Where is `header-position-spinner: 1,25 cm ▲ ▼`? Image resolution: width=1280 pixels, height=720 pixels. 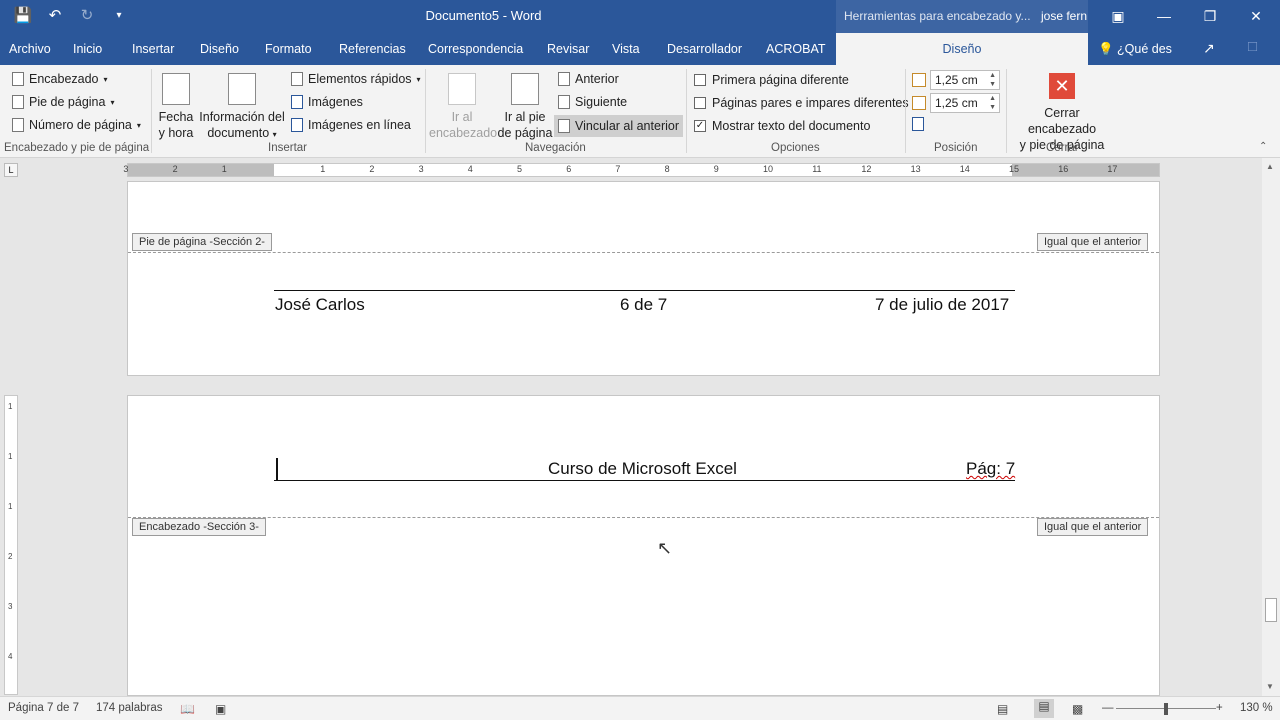
header-position-spinner: 1,25 cm ▲ ▼ is located at coordinates (956, 80).